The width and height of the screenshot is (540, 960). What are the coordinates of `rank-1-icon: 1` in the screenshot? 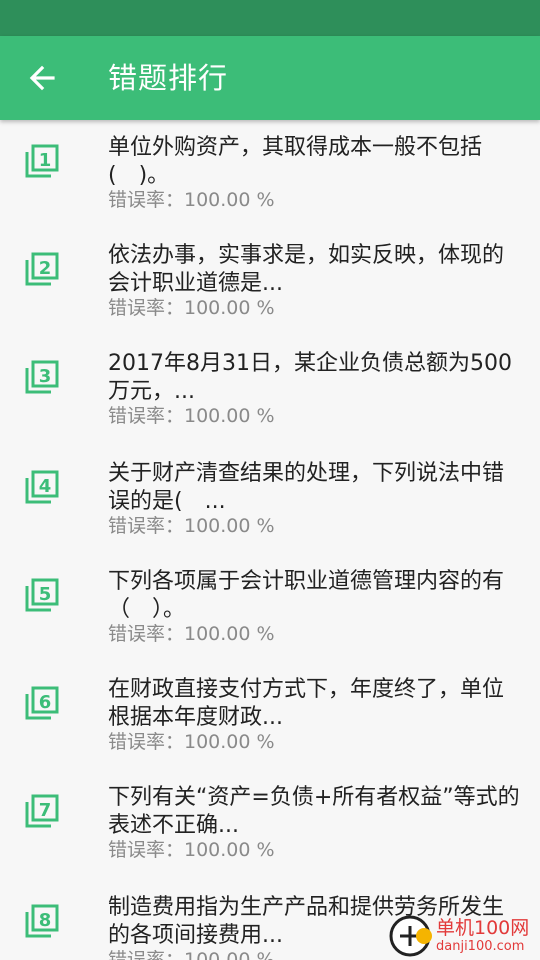 It's located at (42, 161).